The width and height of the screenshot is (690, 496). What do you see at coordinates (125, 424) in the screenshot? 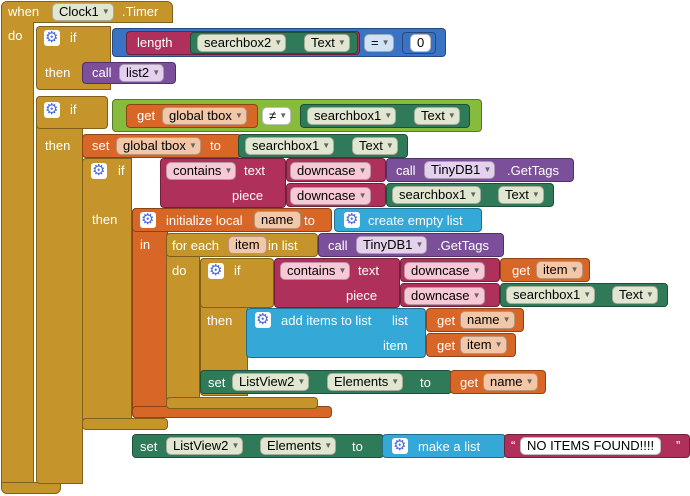
I see `if-block-3-footer` at bounding box center [125, 424].